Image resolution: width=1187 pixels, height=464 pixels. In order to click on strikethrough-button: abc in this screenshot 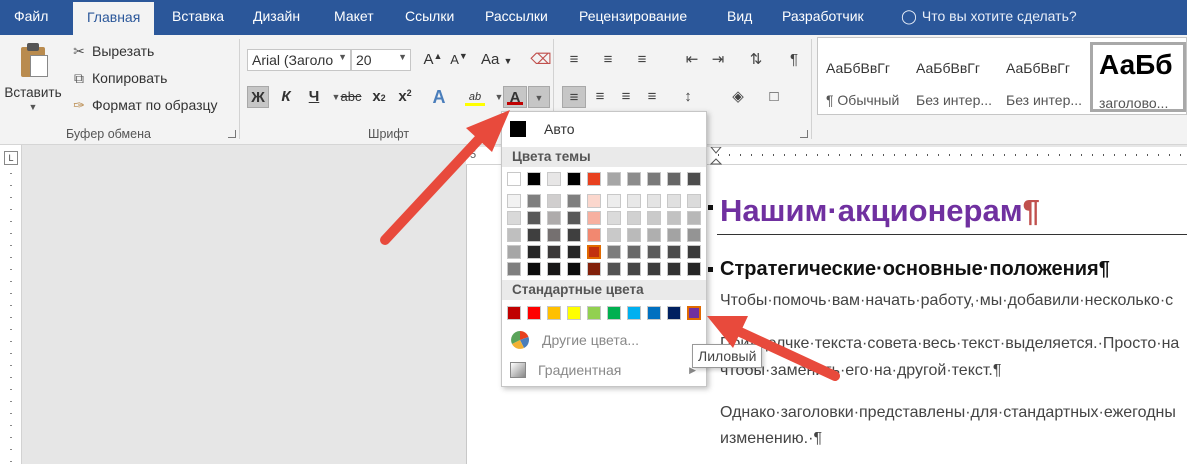, I will do `click(351, 97)`.